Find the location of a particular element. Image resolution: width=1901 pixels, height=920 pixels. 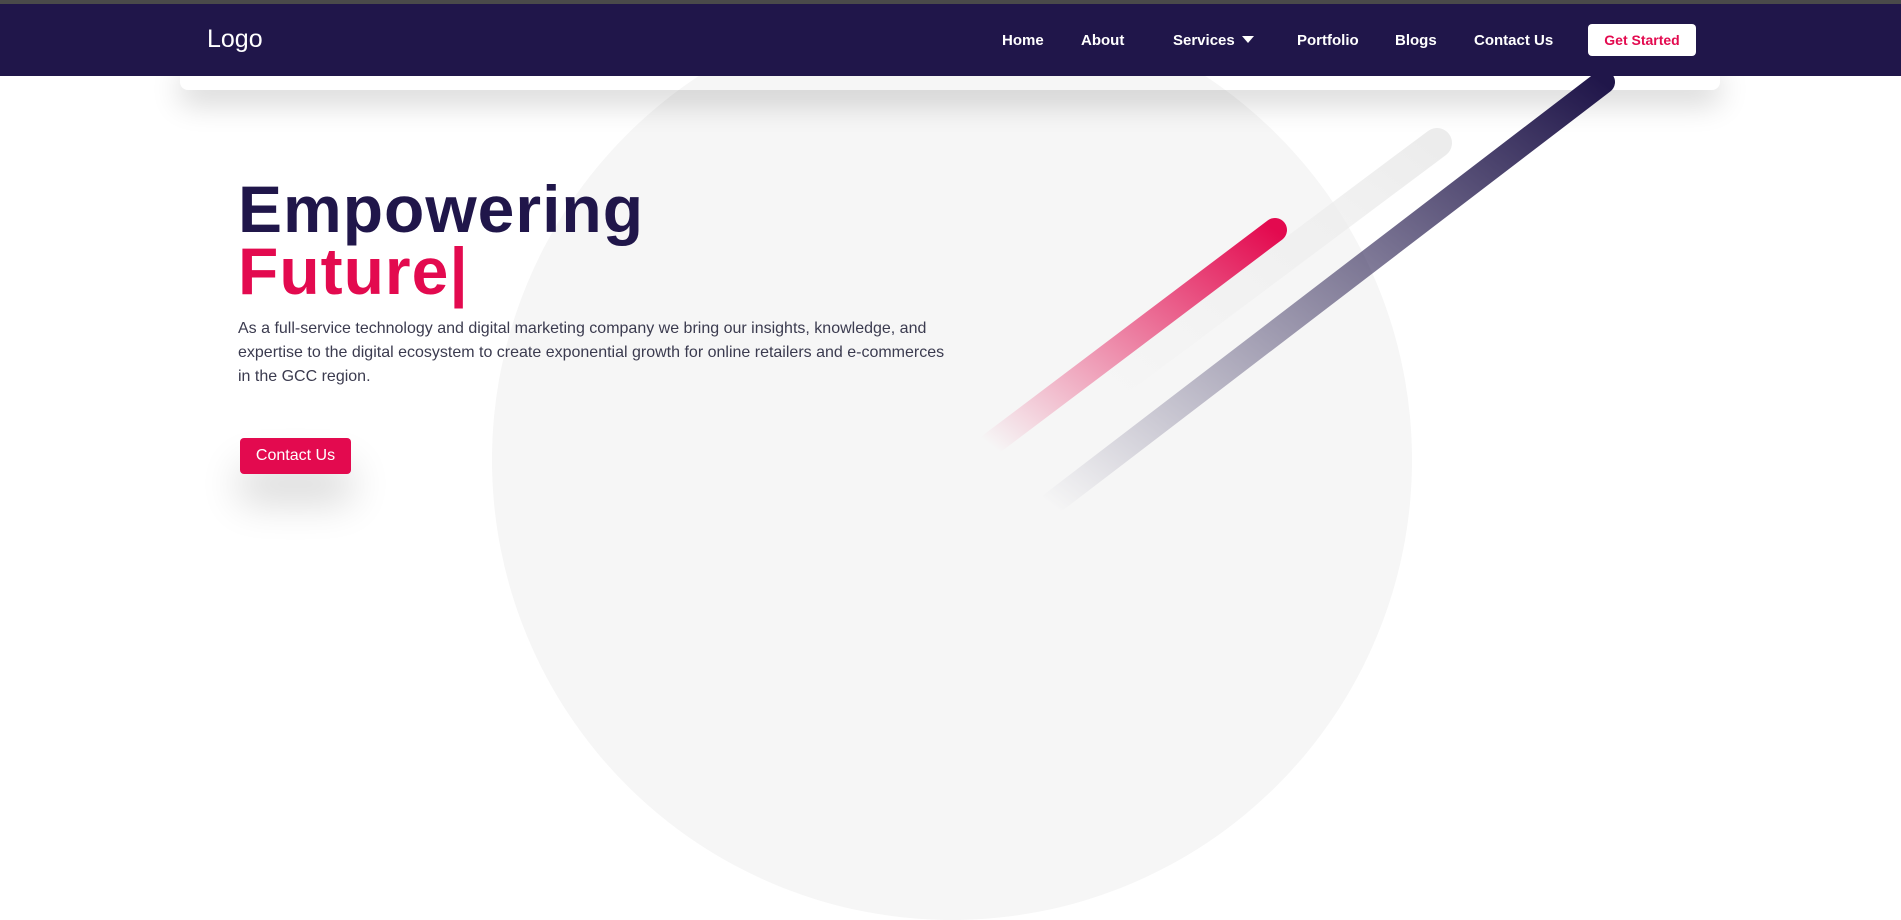

grey-stripe is located at coordinates (1268, 269).